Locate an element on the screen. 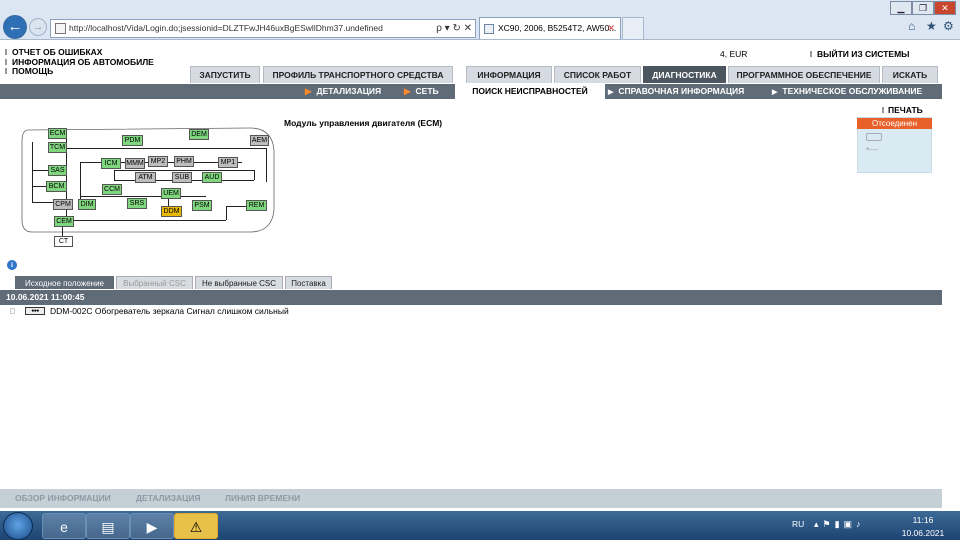 The width and height of the screenshot is (960, 540). tab-diagnostics: ДИАГНОСТИКА is located at coordinates (684, 74).